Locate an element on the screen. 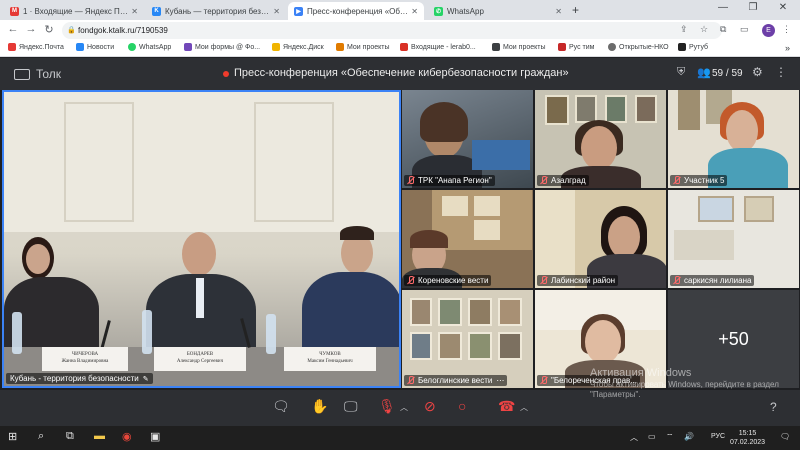 This screenshot has height=450, width=800. help-icon: ? is located at coordinates (773, 407).